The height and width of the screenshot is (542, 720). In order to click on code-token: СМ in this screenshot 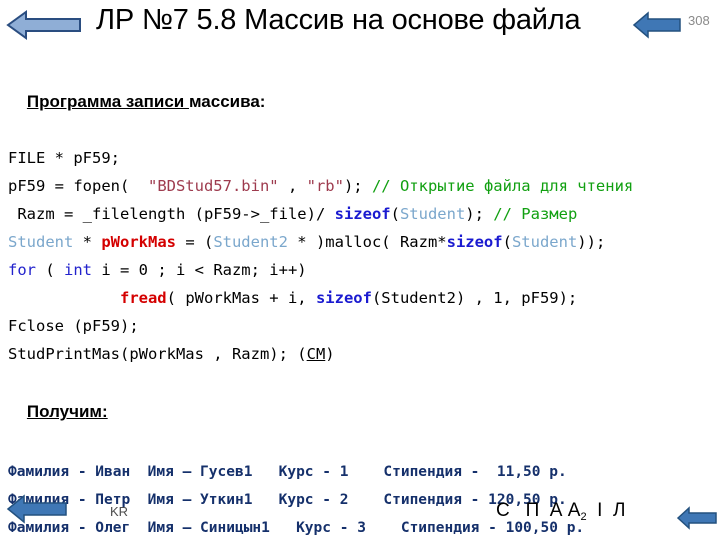, I will do `click(316, 354)`.